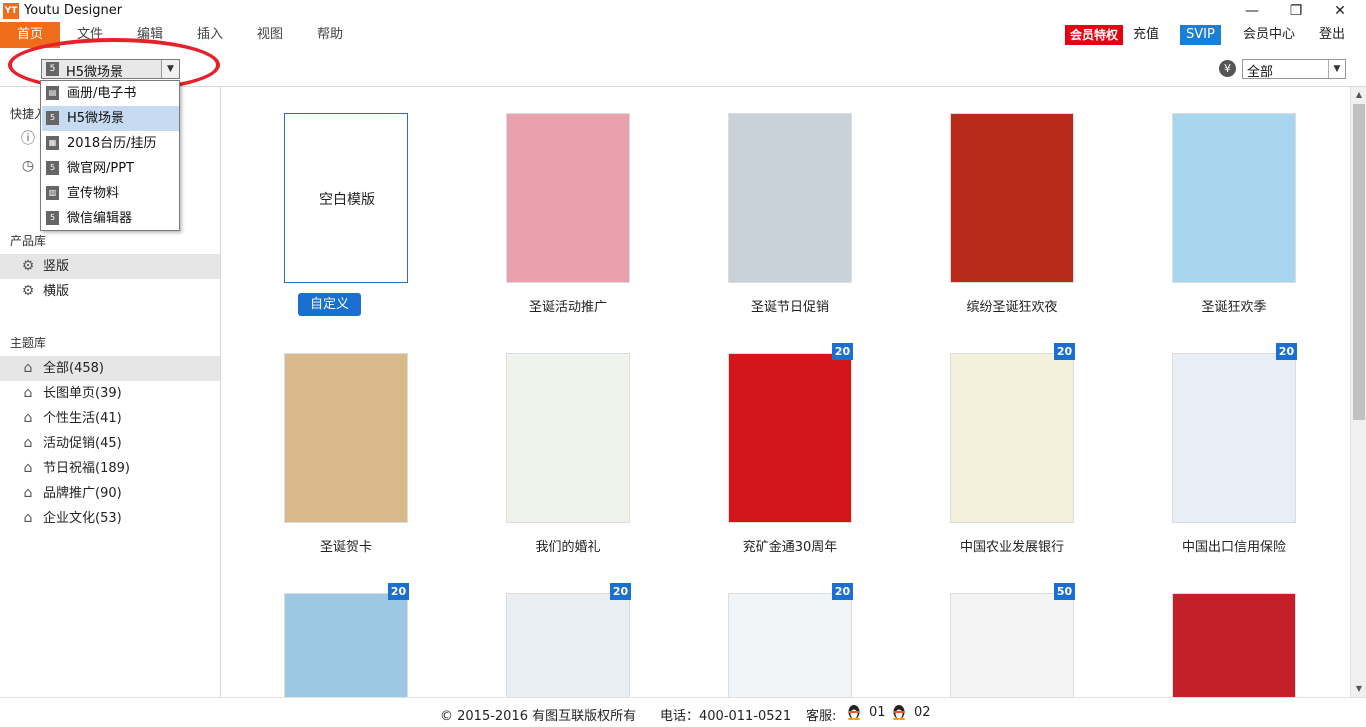  Describe the element at coordinates (1358, 689) in the screenshot. I see `scroll-down-arrow-icon: ▼` at that location.